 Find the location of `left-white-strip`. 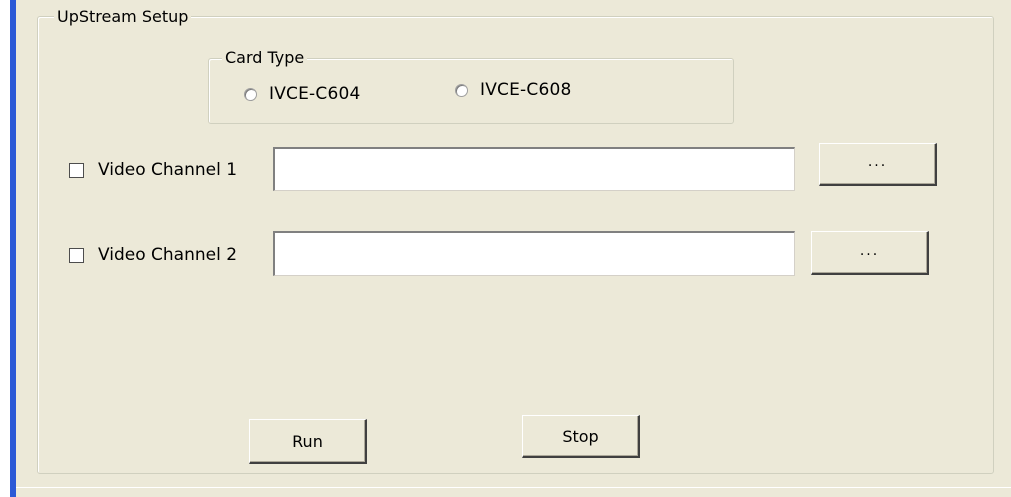

left-white-strip is located at coordinates (5, 248).